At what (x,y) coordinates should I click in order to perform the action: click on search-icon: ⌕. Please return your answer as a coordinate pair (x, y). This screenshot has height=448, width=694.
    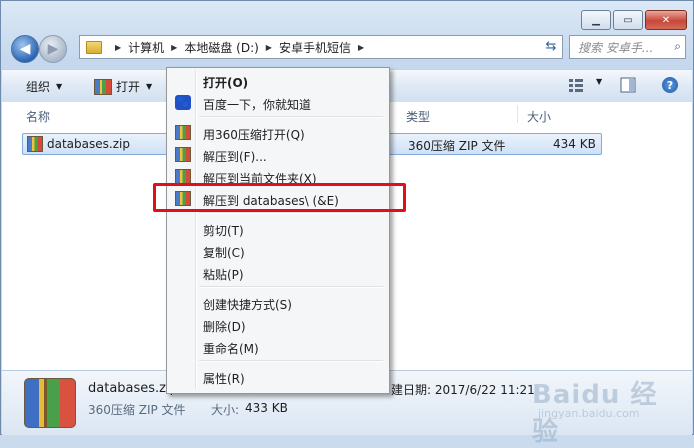
    Looking at the image, I should click on (677, 46).